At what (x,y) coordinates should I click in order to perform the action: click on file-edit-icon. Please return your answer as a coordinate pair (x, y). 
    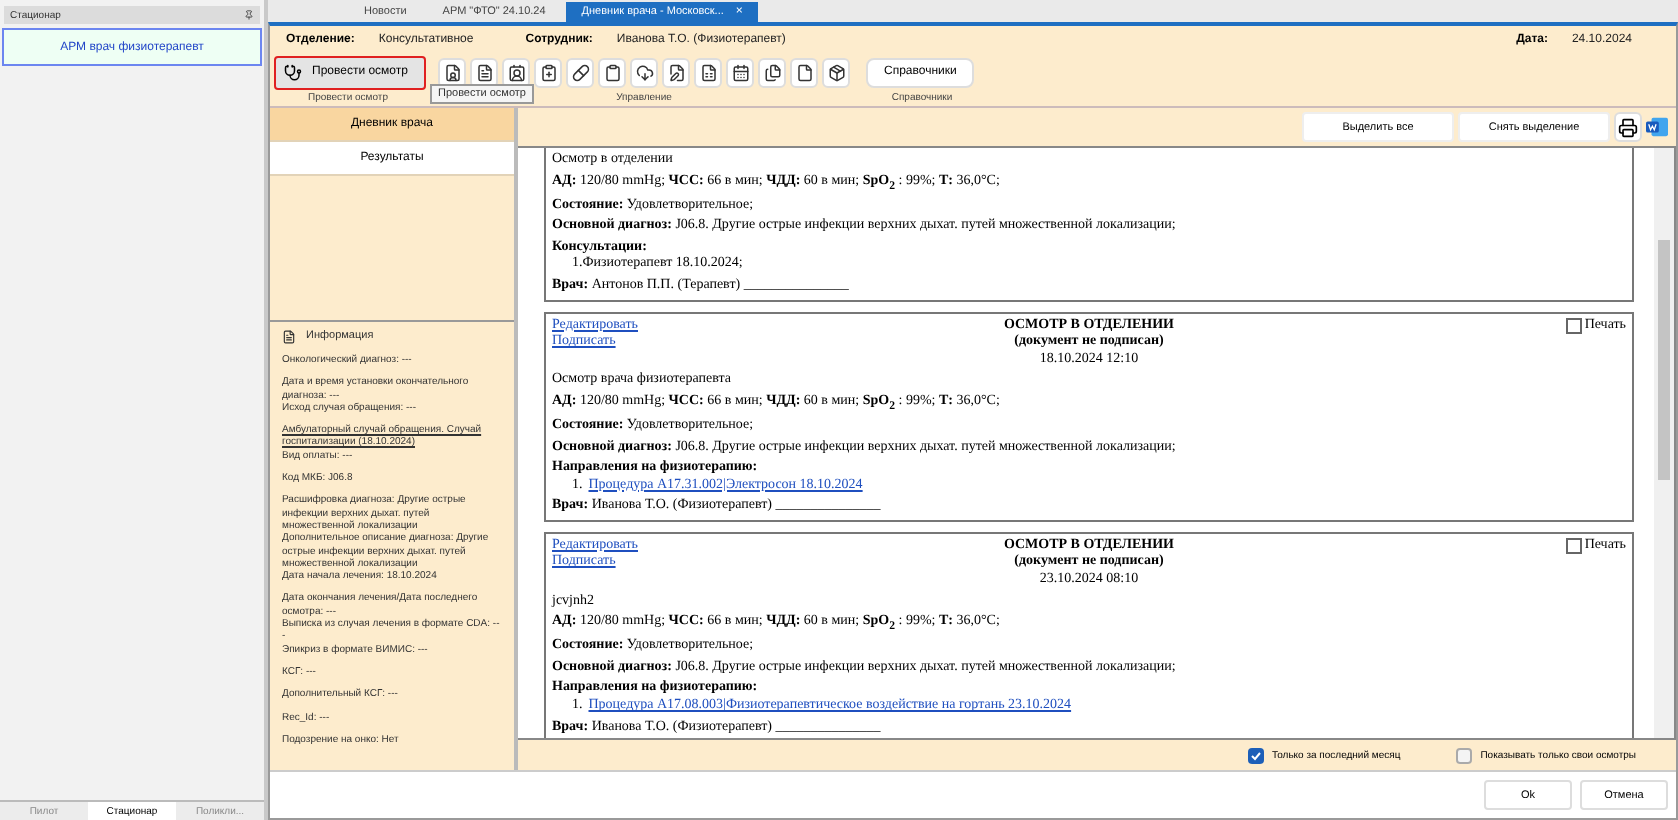
    Looking at the image, I should click on (676, 72).